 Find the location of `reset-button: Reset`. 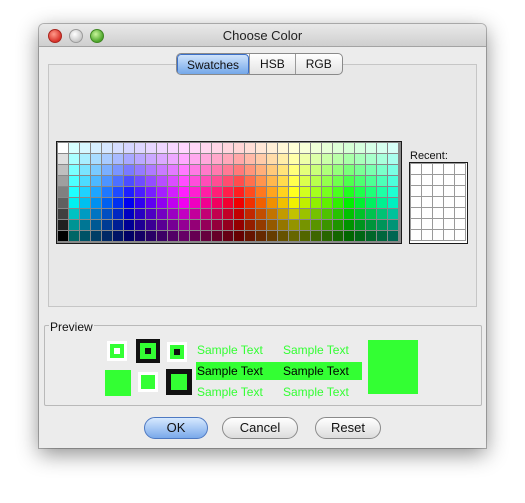

reset-button: Reset is located at coordinates (348, 428).